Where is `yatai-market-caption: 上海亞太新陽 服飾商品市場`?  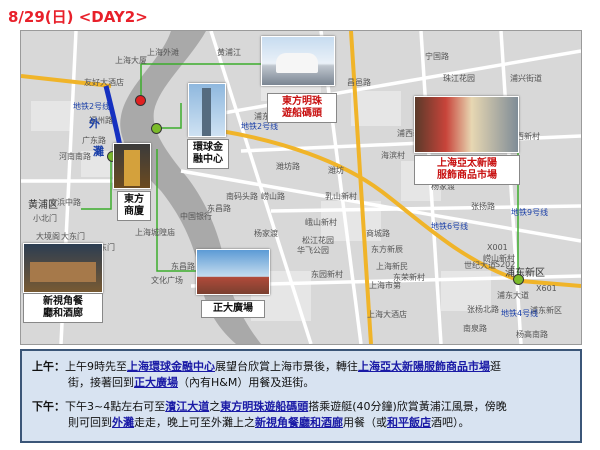 yatai-market-caption: 上海亞太新陽 服飾商品市場 is located at coordinates (467, 170).